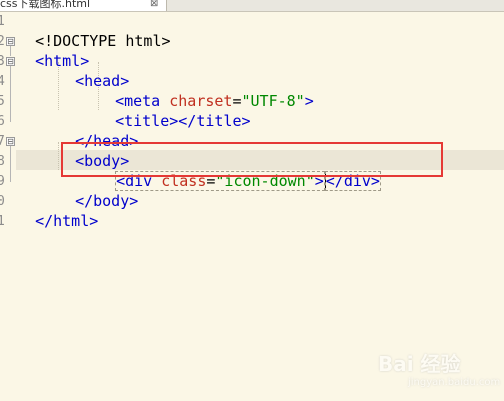 The width and height of the screenshot is (504, 401). I want to click on annotation-highlight-box, so click(252, 159).